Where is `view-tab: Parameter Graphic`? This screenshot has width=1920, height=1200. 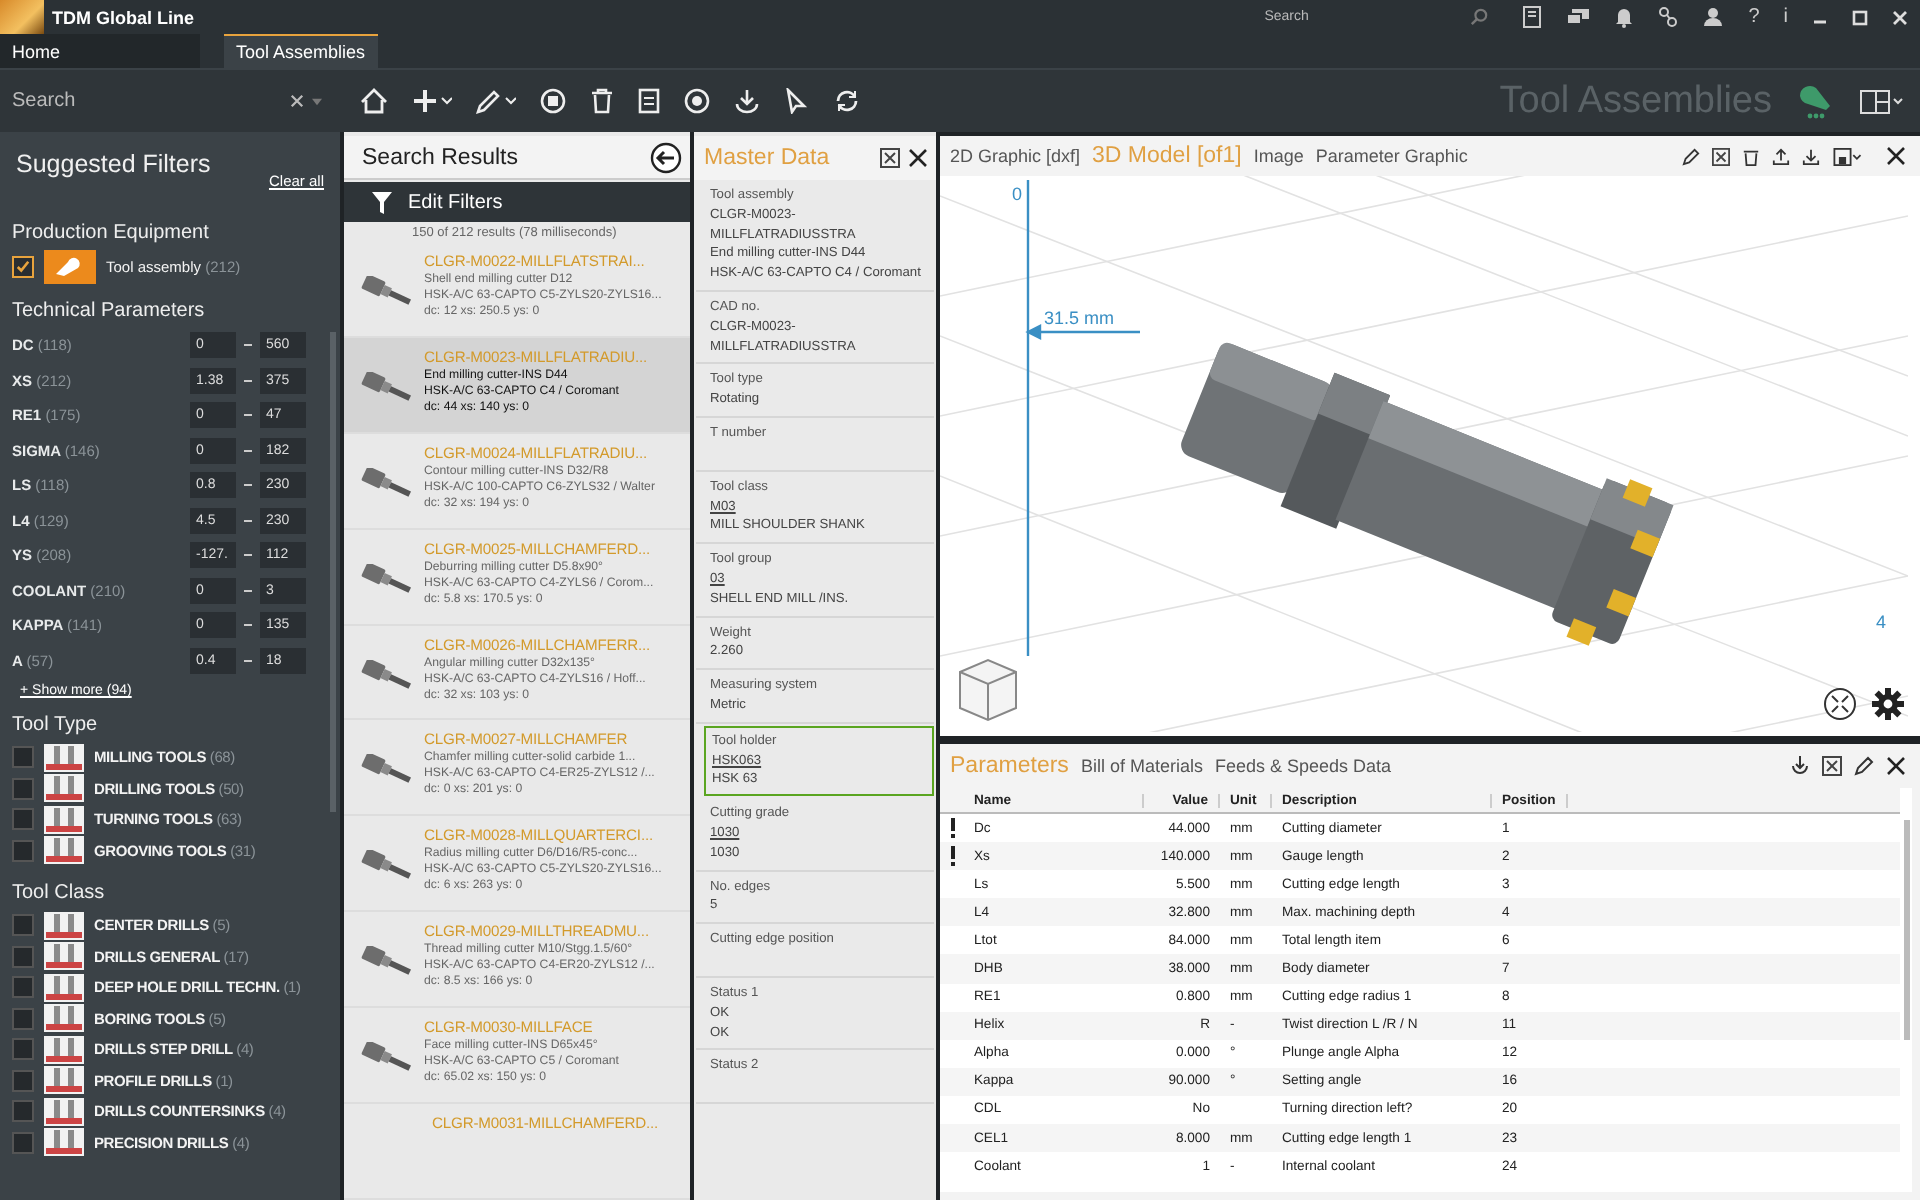 view-tab: Parameter Graphic is located at coordinates (1391, 156).